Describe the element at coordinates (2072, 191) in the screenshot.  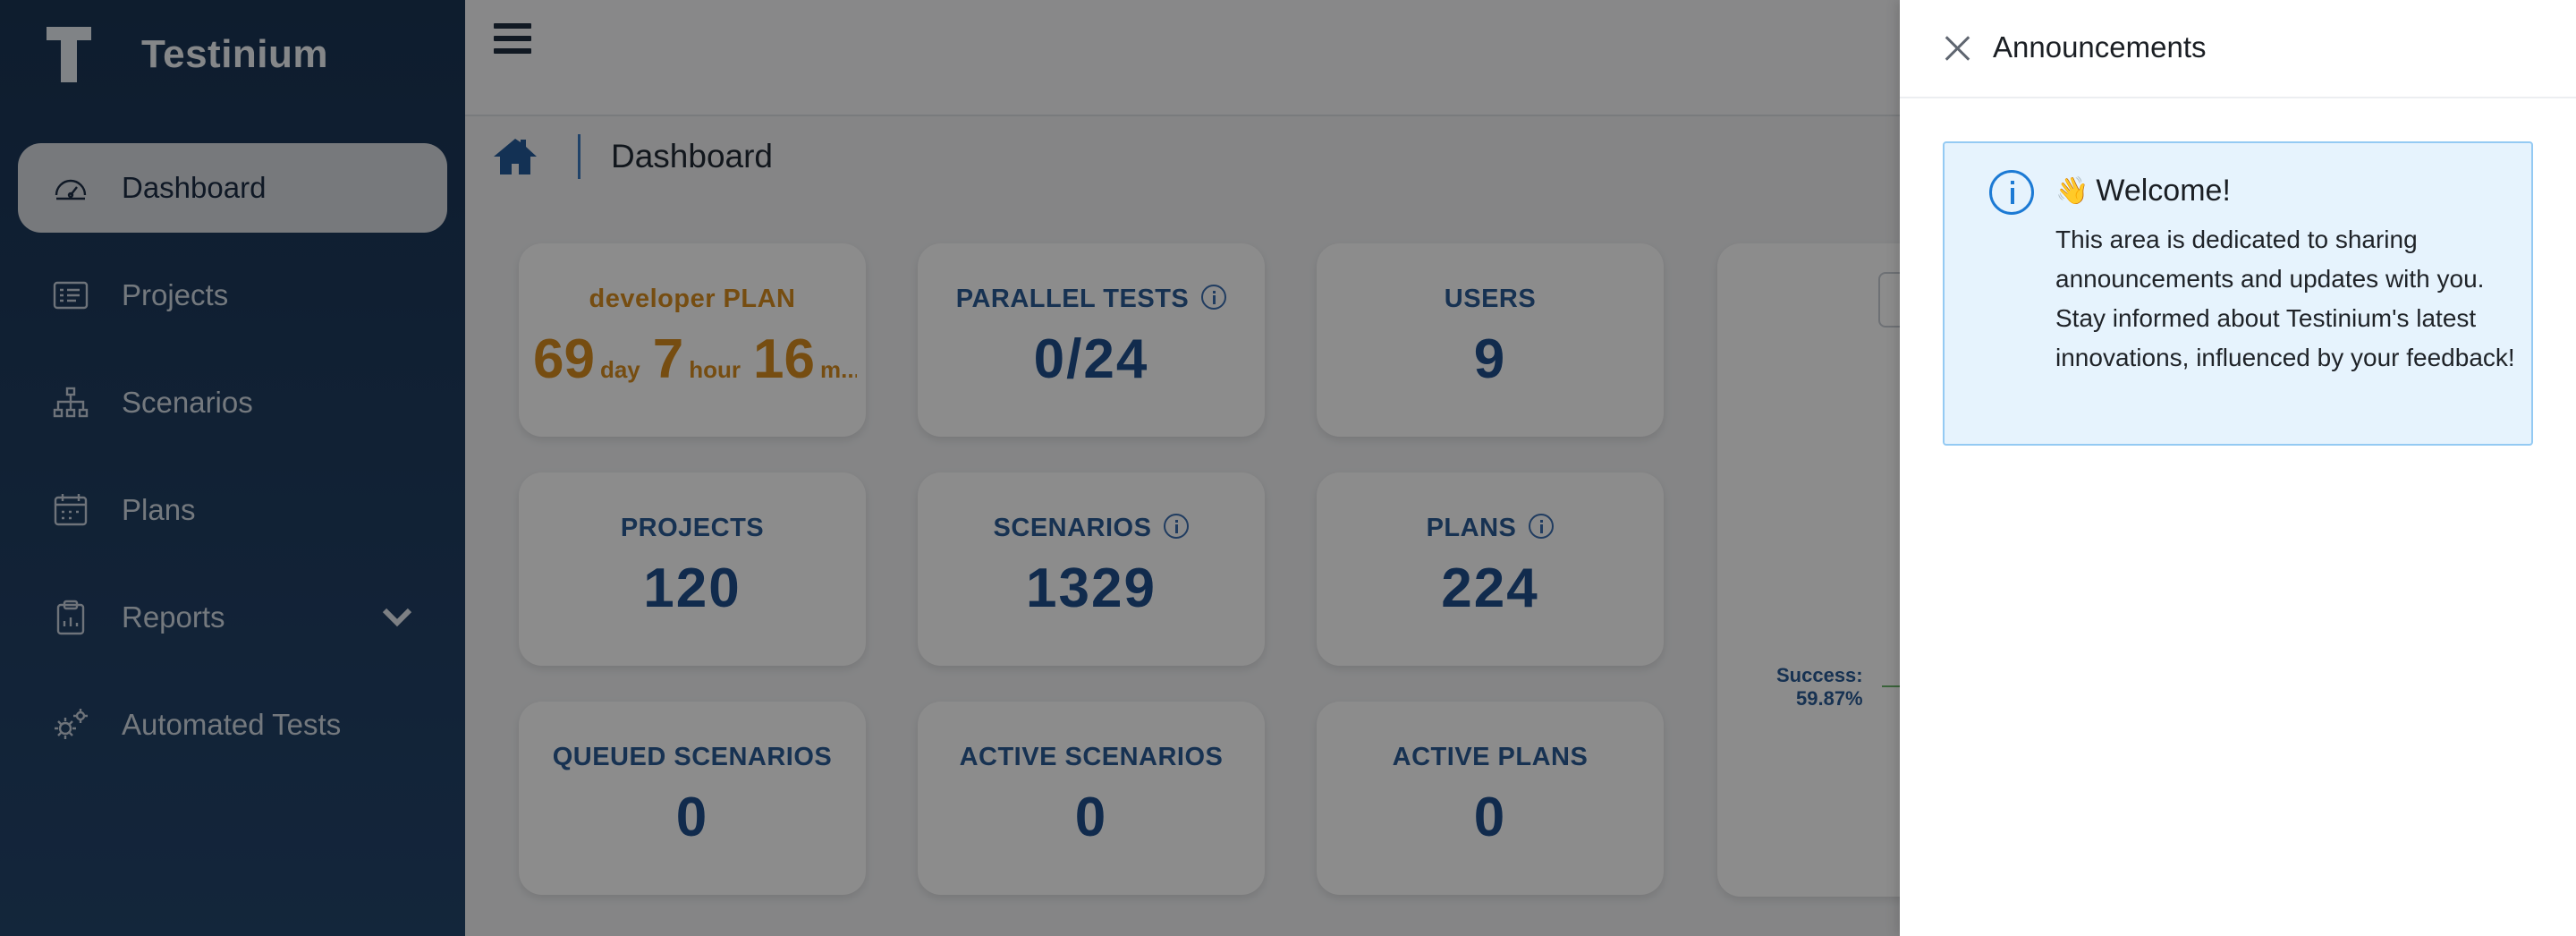
I see `waving-hand-icon: 👋` at that location.